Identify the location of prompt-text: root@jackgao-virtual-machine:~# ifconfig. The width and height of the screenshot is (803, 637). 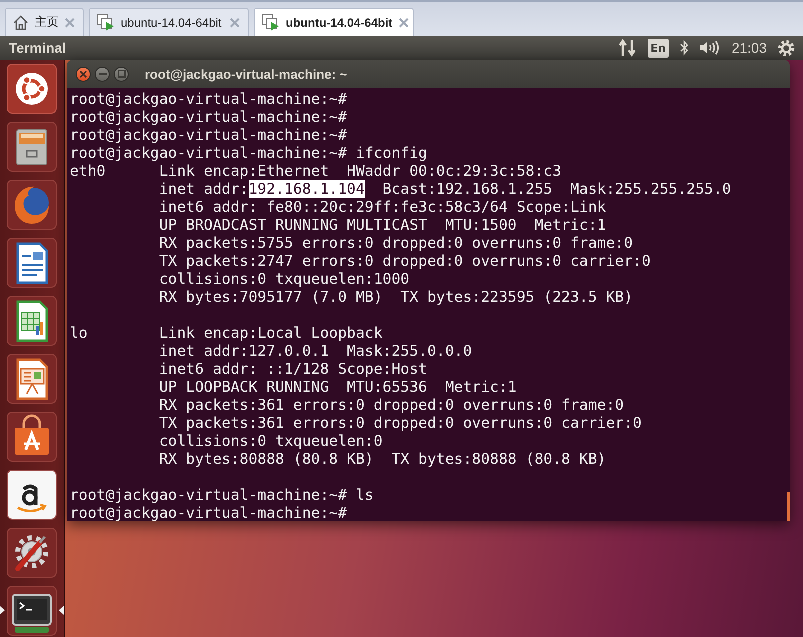
(249, 153).